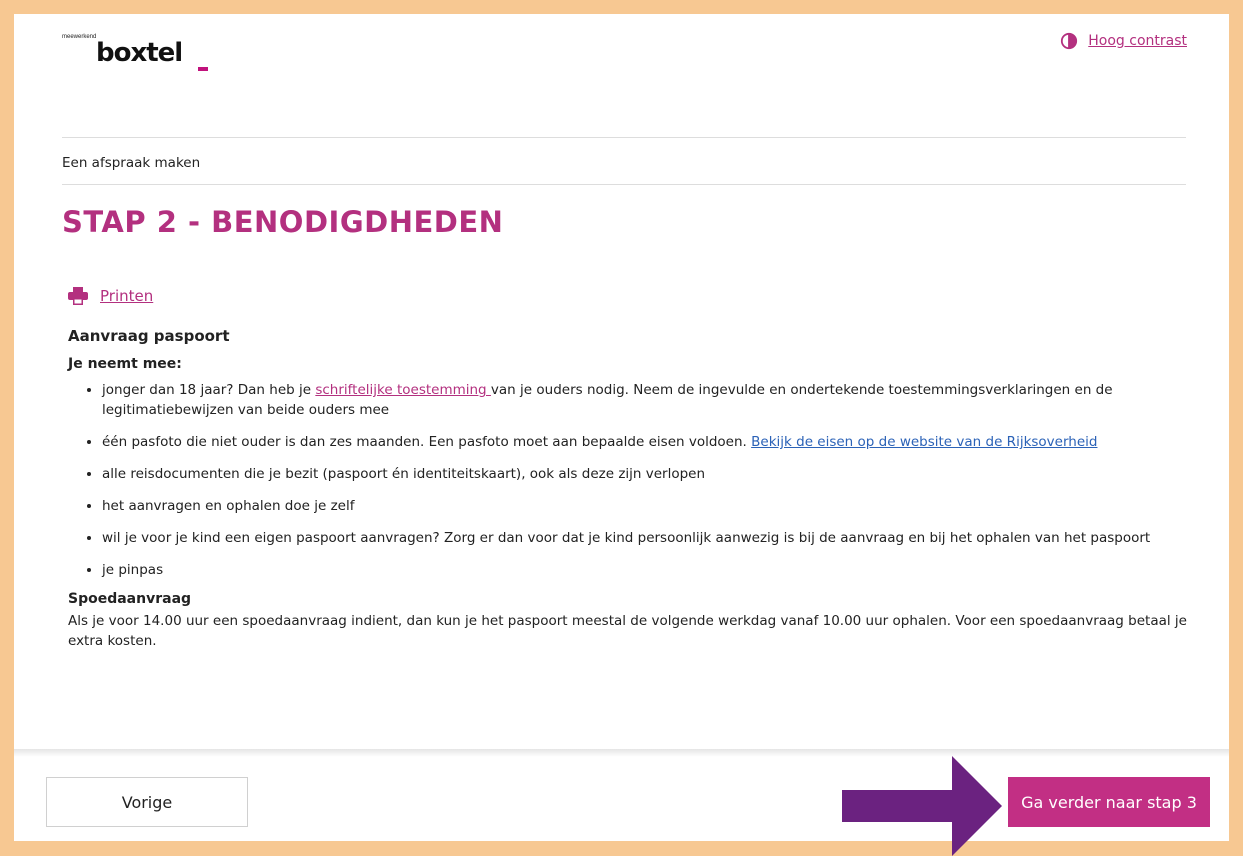  Describe the element at coordinates (126, 296) in the screenshot. I see `print-link: Printen` at that location.